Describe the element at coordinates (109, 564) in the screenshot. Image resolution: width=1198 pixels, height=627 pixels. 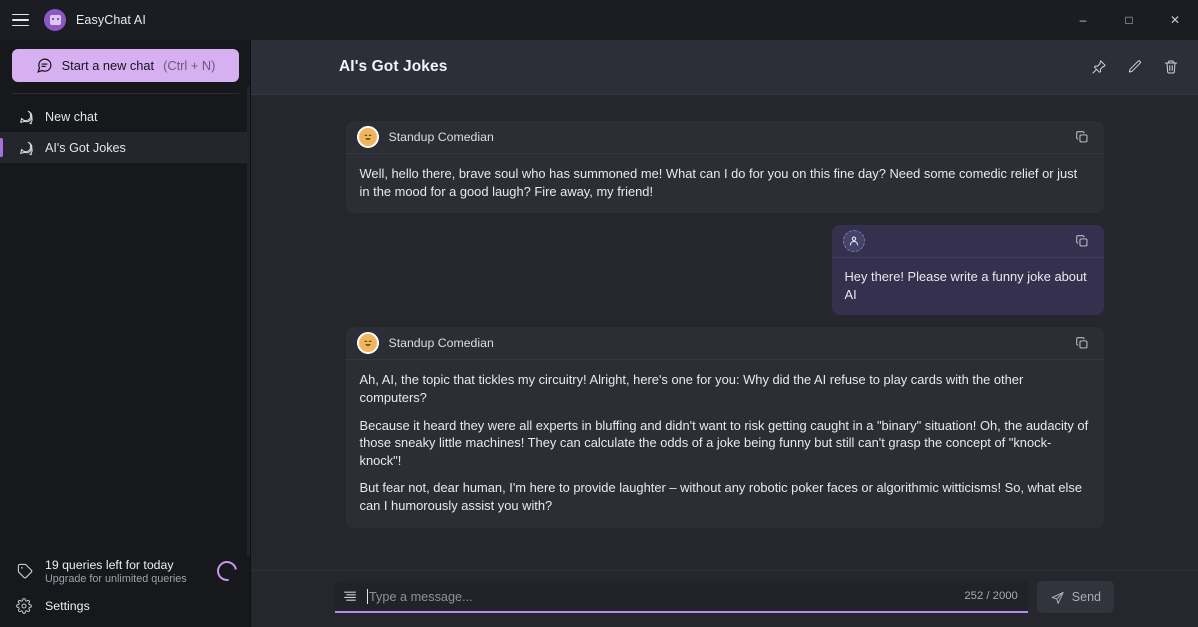
I see `quota-title: 19 queries left for today` at that location.